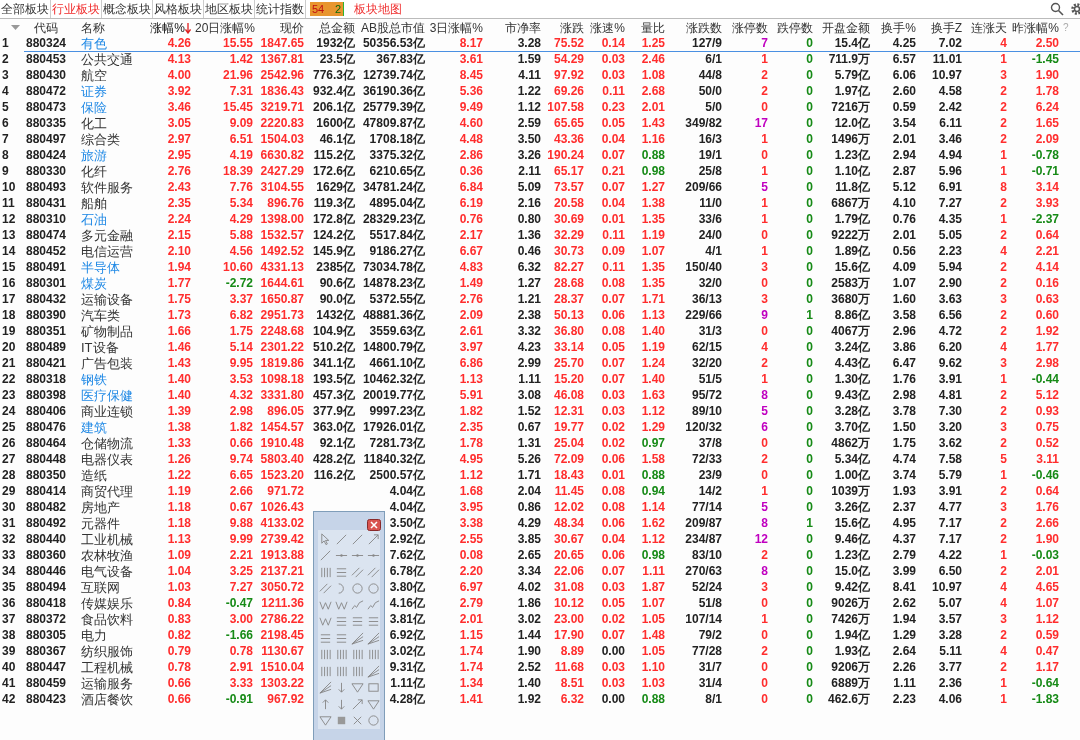 Image resolution: width=1080 pixels, height=740 pixels. What do you see at coordinates (46, 27) in the screenshot?
I see `column-header: 代码` at bounding box center [46, 27].